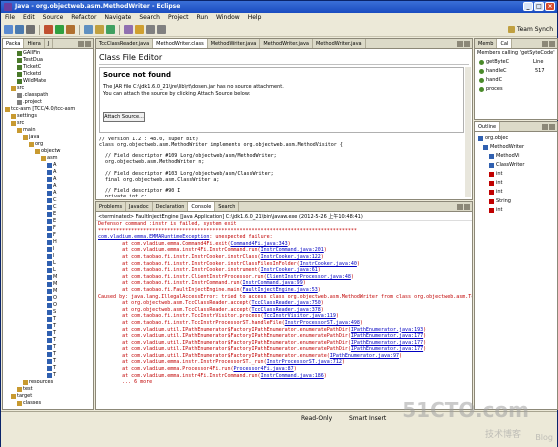 The image size is (558, 447). What do you see at coordinates (292, 250) in the screenshot?
I see `stack-trace-link: InstrCommand.java:201` at bounding box center [292, 250].